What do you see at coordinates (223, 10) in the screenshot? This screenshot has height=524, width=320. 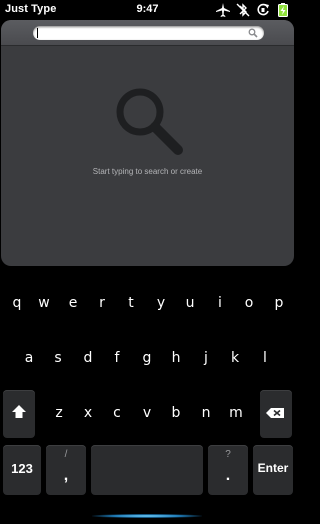 I see `airplane-icon` at bounding box center [223, 10].